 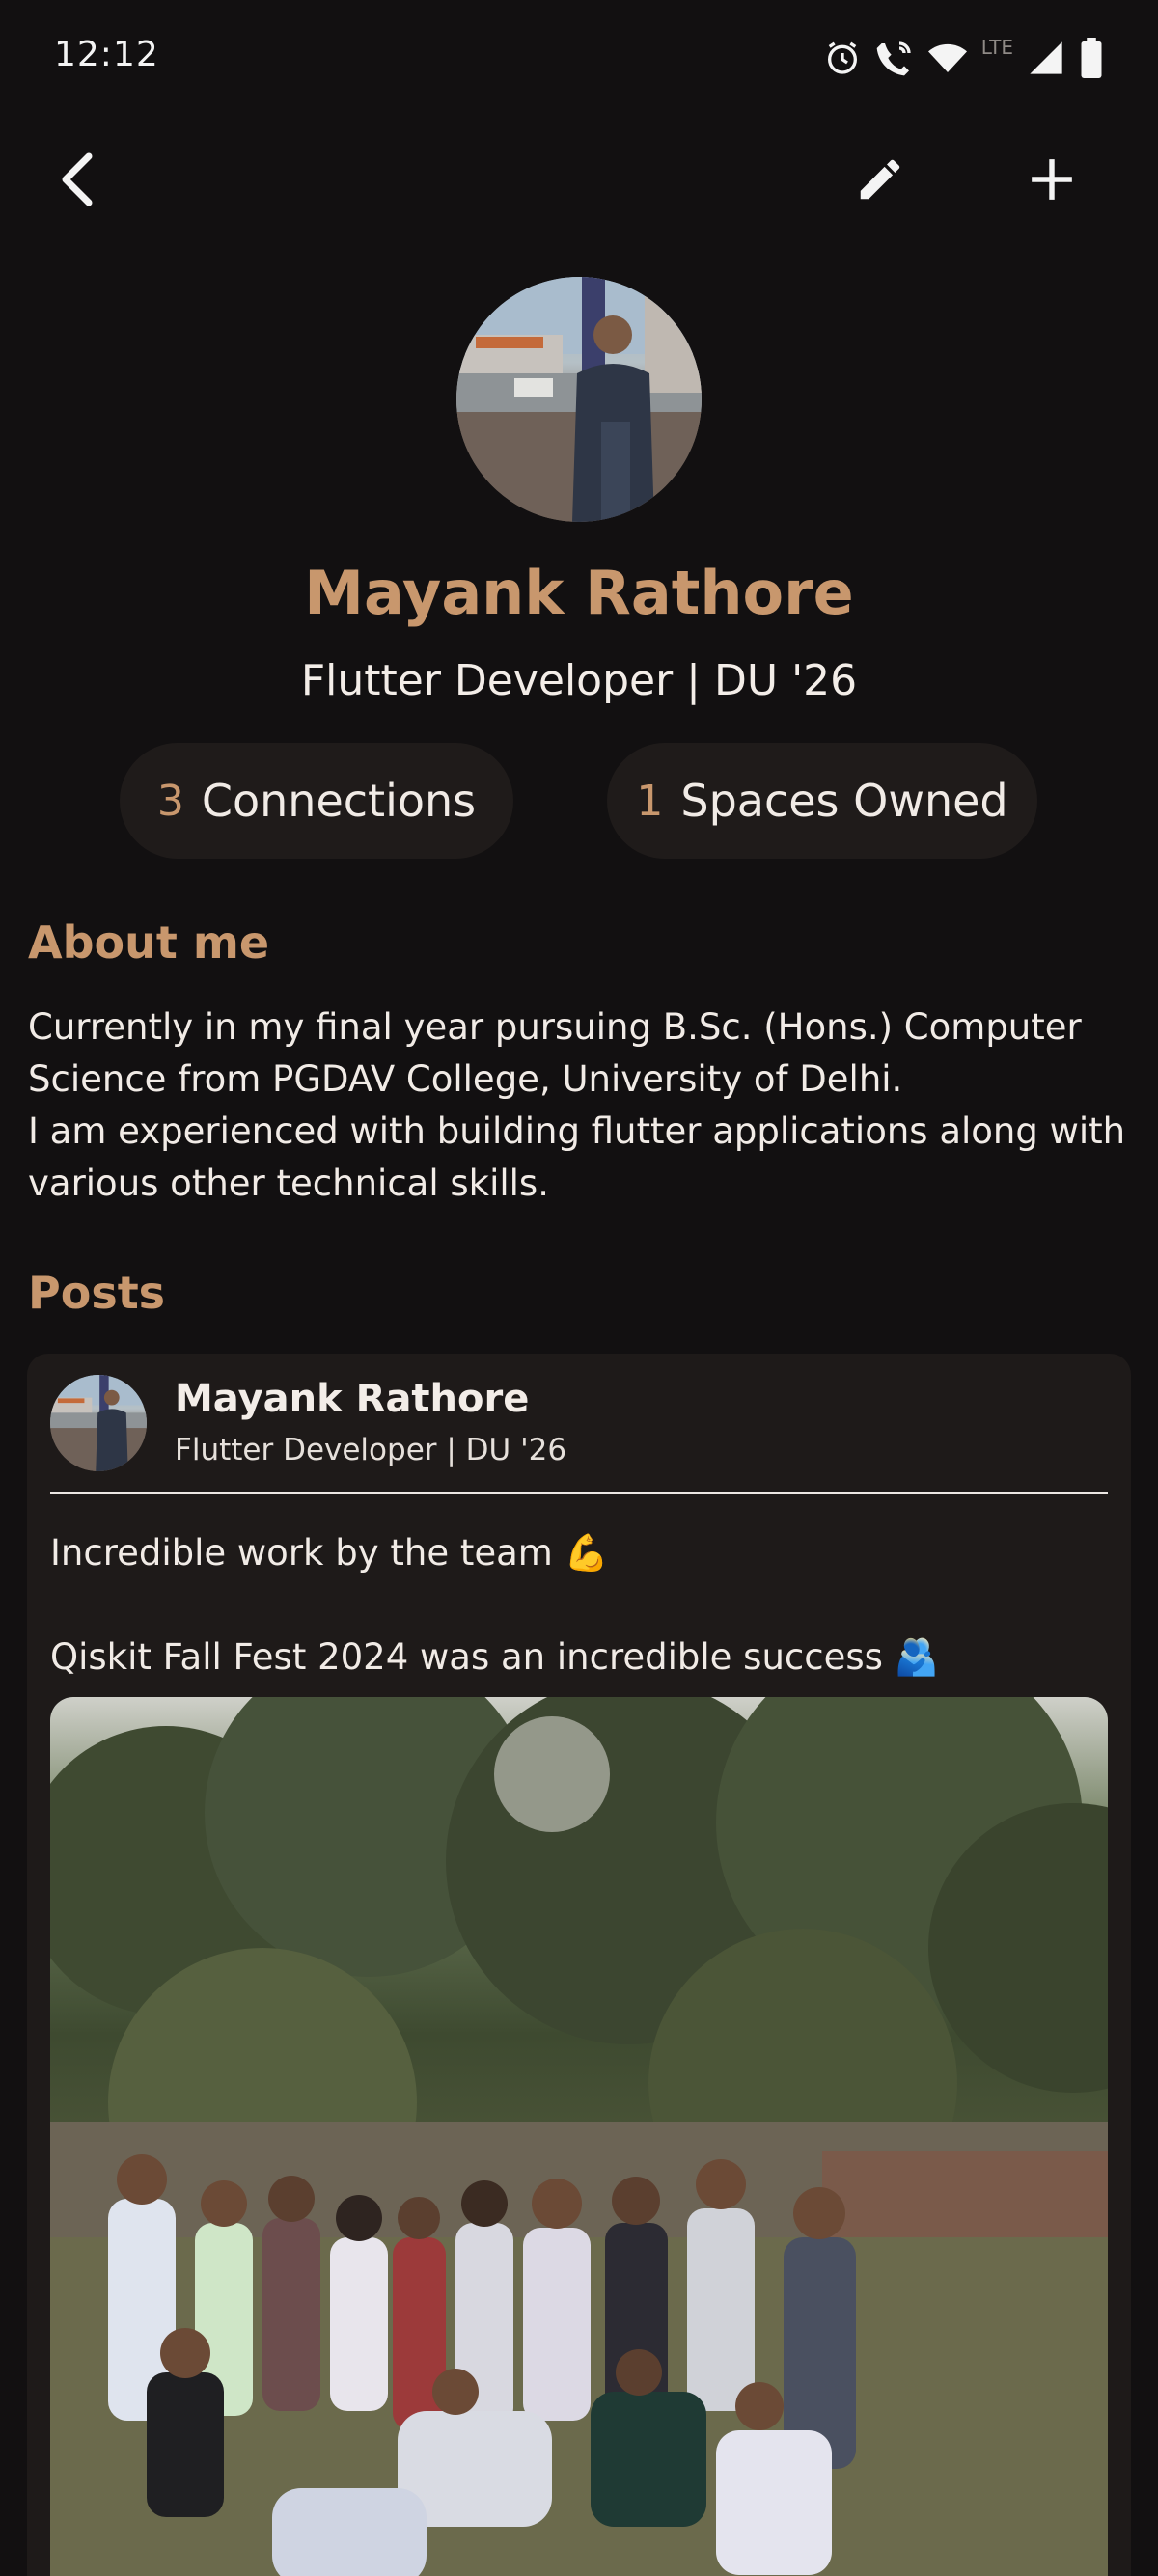 I want to click on status-icons: LTE, so click(x=963, y=58).